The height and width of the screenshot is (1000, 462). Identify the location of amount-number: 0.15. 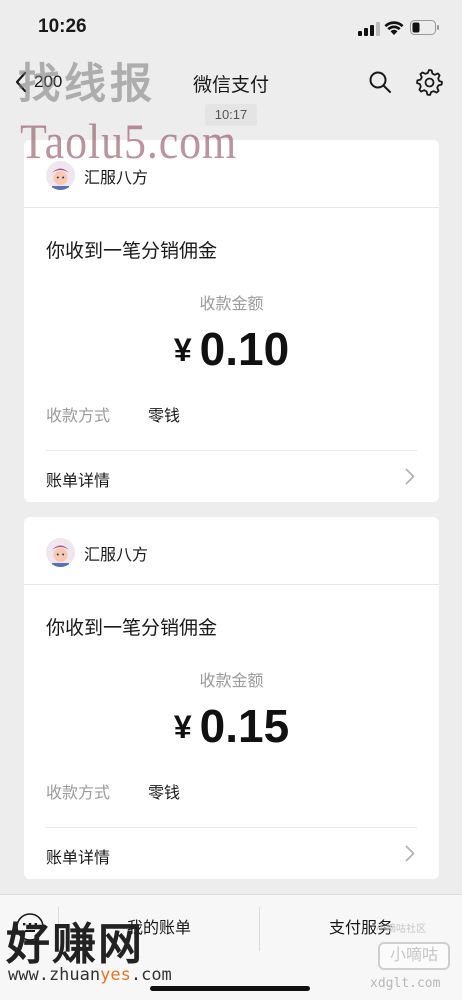
(244, 726).